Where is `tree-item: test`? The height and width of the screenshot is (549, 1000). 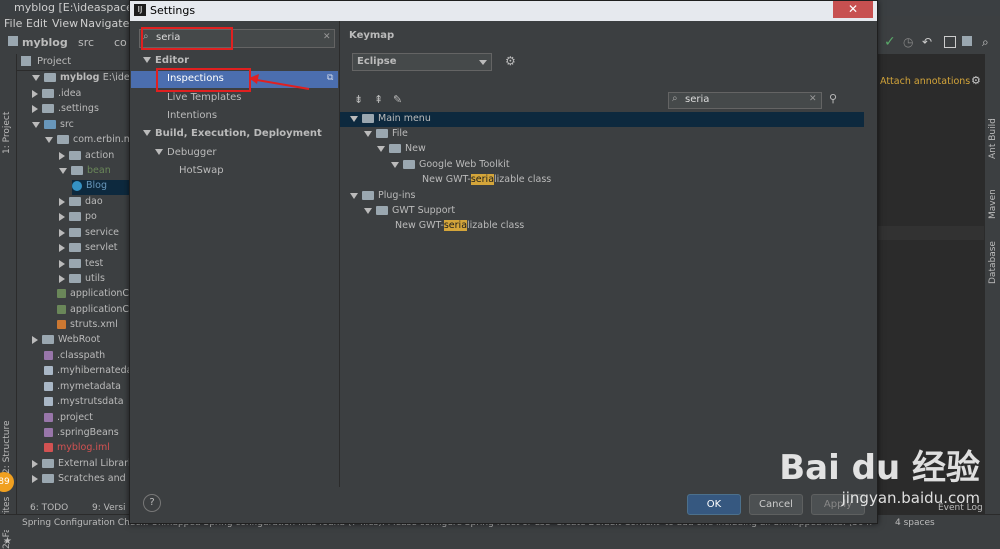 tree-item: test is located at coordinates (81, 265).